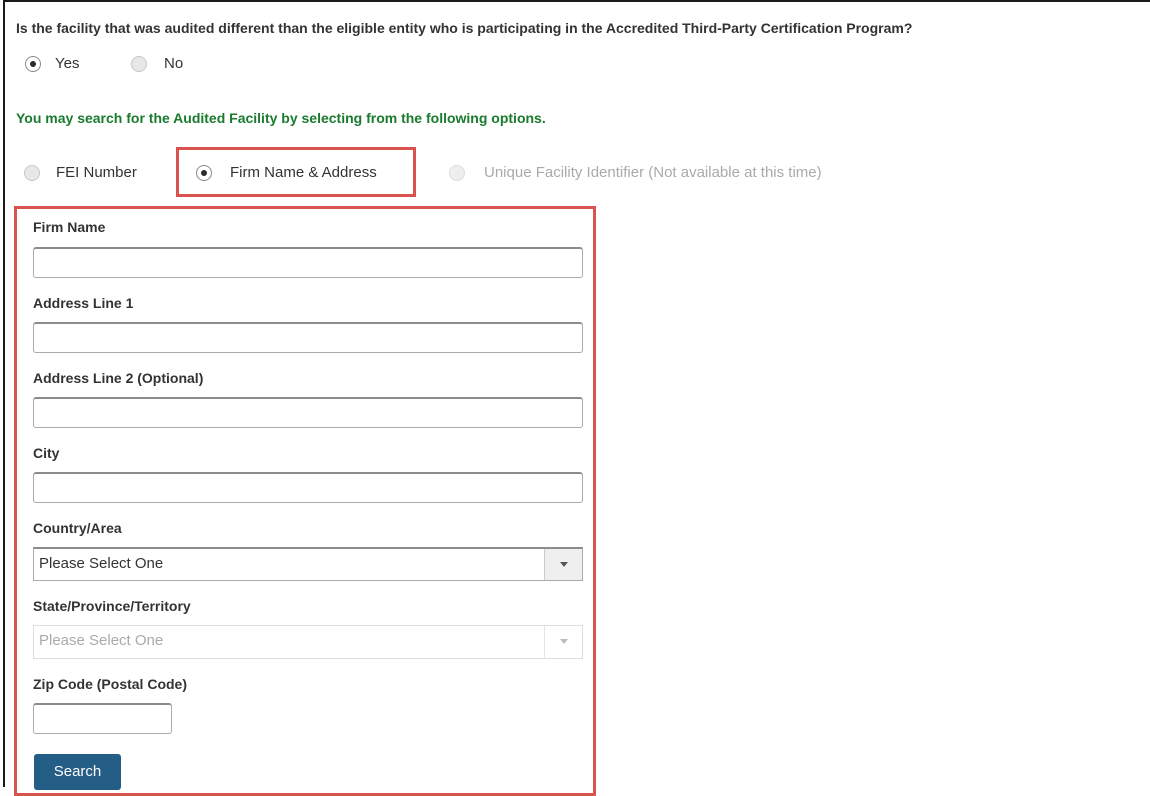 Image resolution: width=1150 pixels, height=796 pixels. What do you see at coordinates (102, 718) in the screenshot?
I see `zip-code-input` at bounding box center [102, 718].